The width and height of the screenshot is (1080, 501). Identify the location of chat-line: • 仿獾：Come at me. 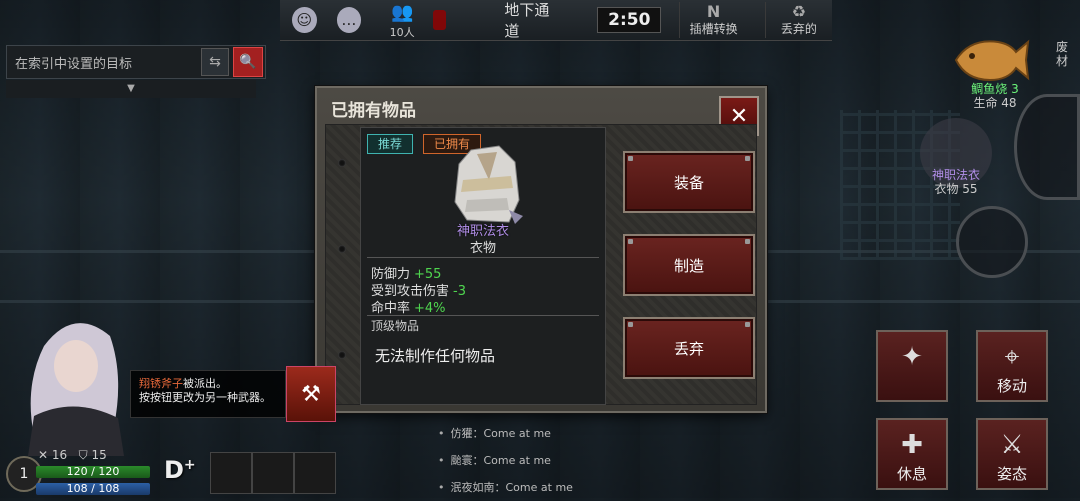
(494, 433).